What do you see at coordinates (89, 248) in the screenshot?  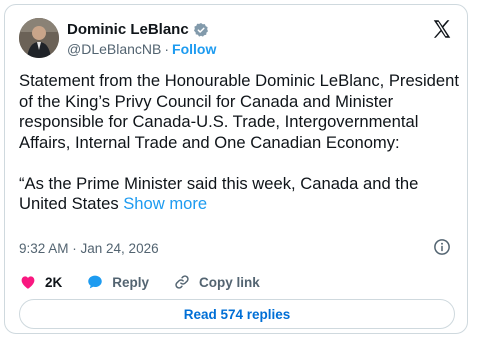 I see `tweet-timestamp: 9:32 AM · Jan 24, 2026` at bounding box center [89, 248].